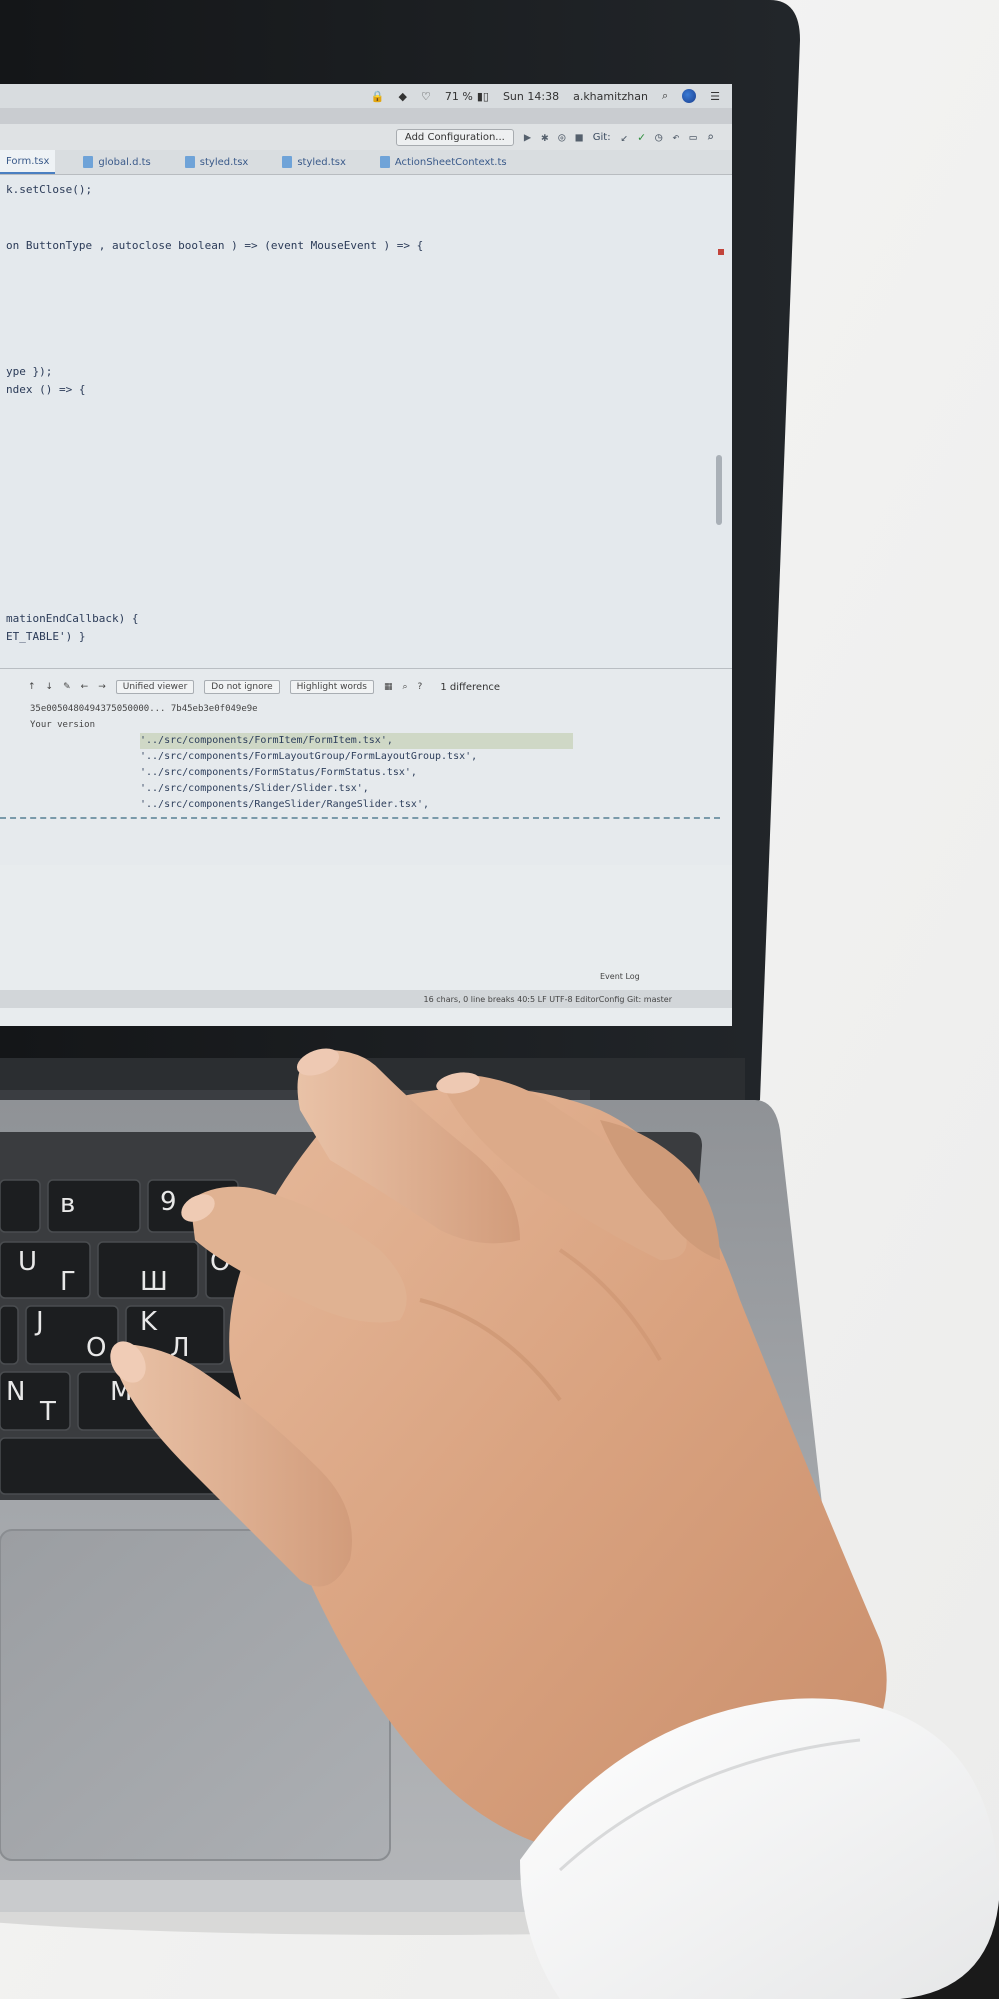  I want to click on battery-icon: ▮▯, so click(482, 96).